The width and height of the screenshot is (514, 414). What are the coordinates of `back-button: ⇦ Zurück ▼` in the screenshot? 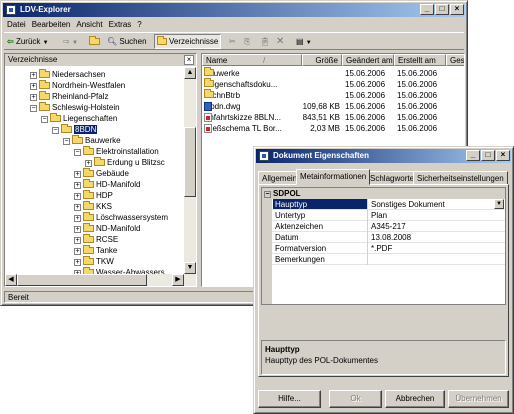 It's located at (28, 42).